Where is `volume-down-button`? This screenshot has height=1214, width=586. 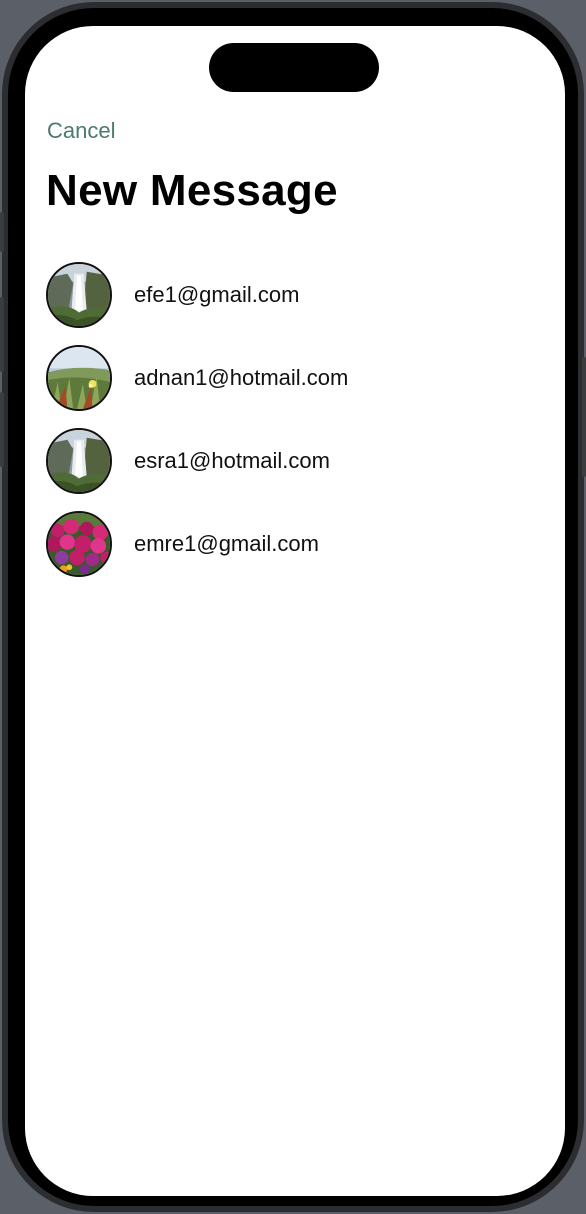
volume-down-button is located at coordinates (2, 429).